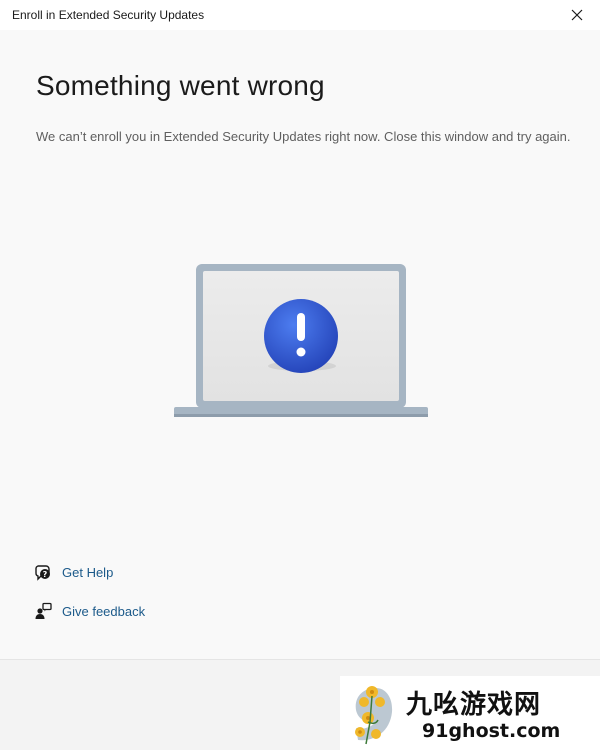 The height and width of the screenshot is (750, 600). What do you see at coordinates (491, 731) in the screenshot?
I see `watermark-url: 91ghost.com` at bounding box center [491, 731].